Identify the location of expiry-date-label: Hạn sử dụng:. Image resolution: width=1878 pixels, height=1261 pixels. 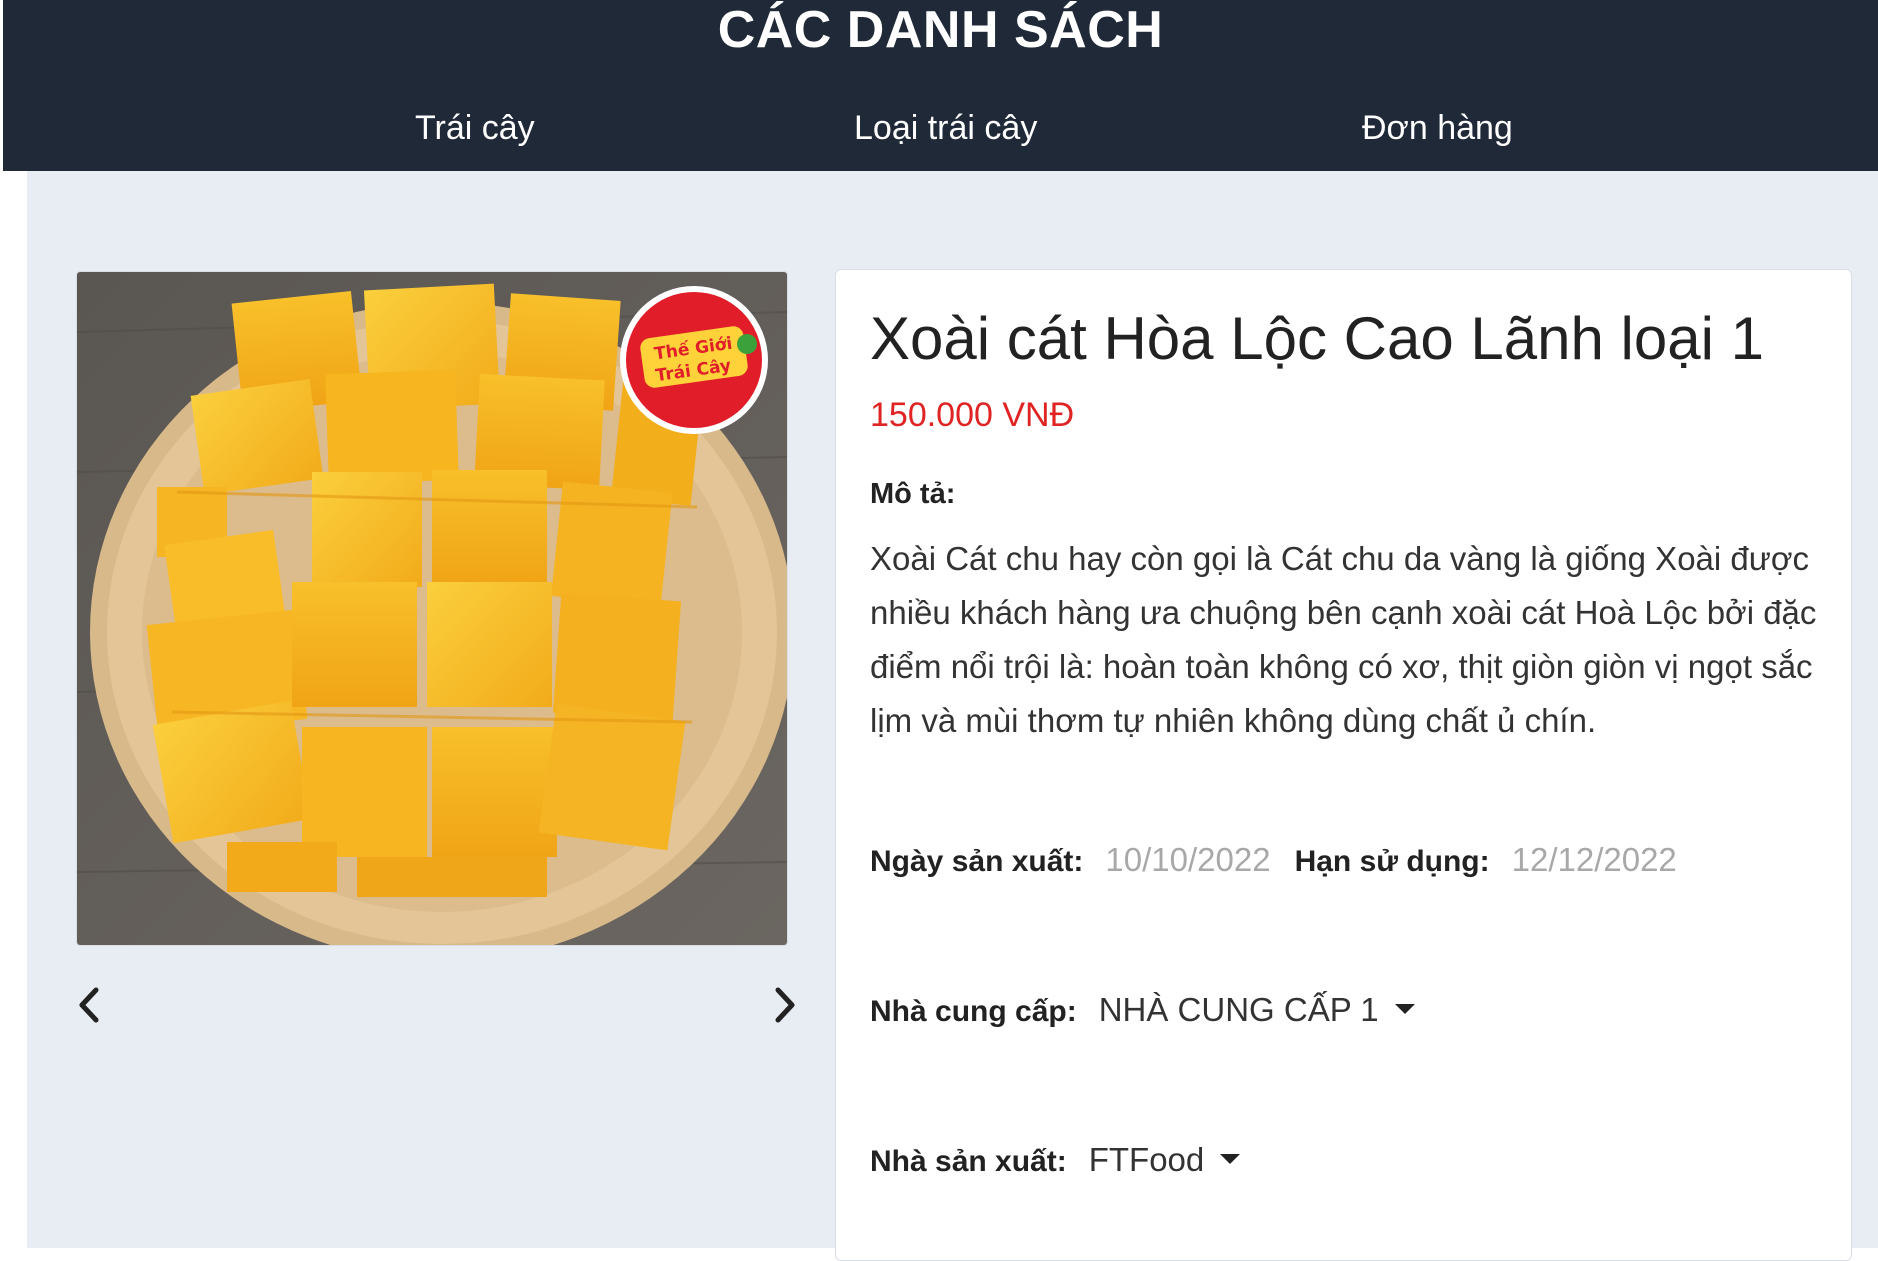
(1392, 861).